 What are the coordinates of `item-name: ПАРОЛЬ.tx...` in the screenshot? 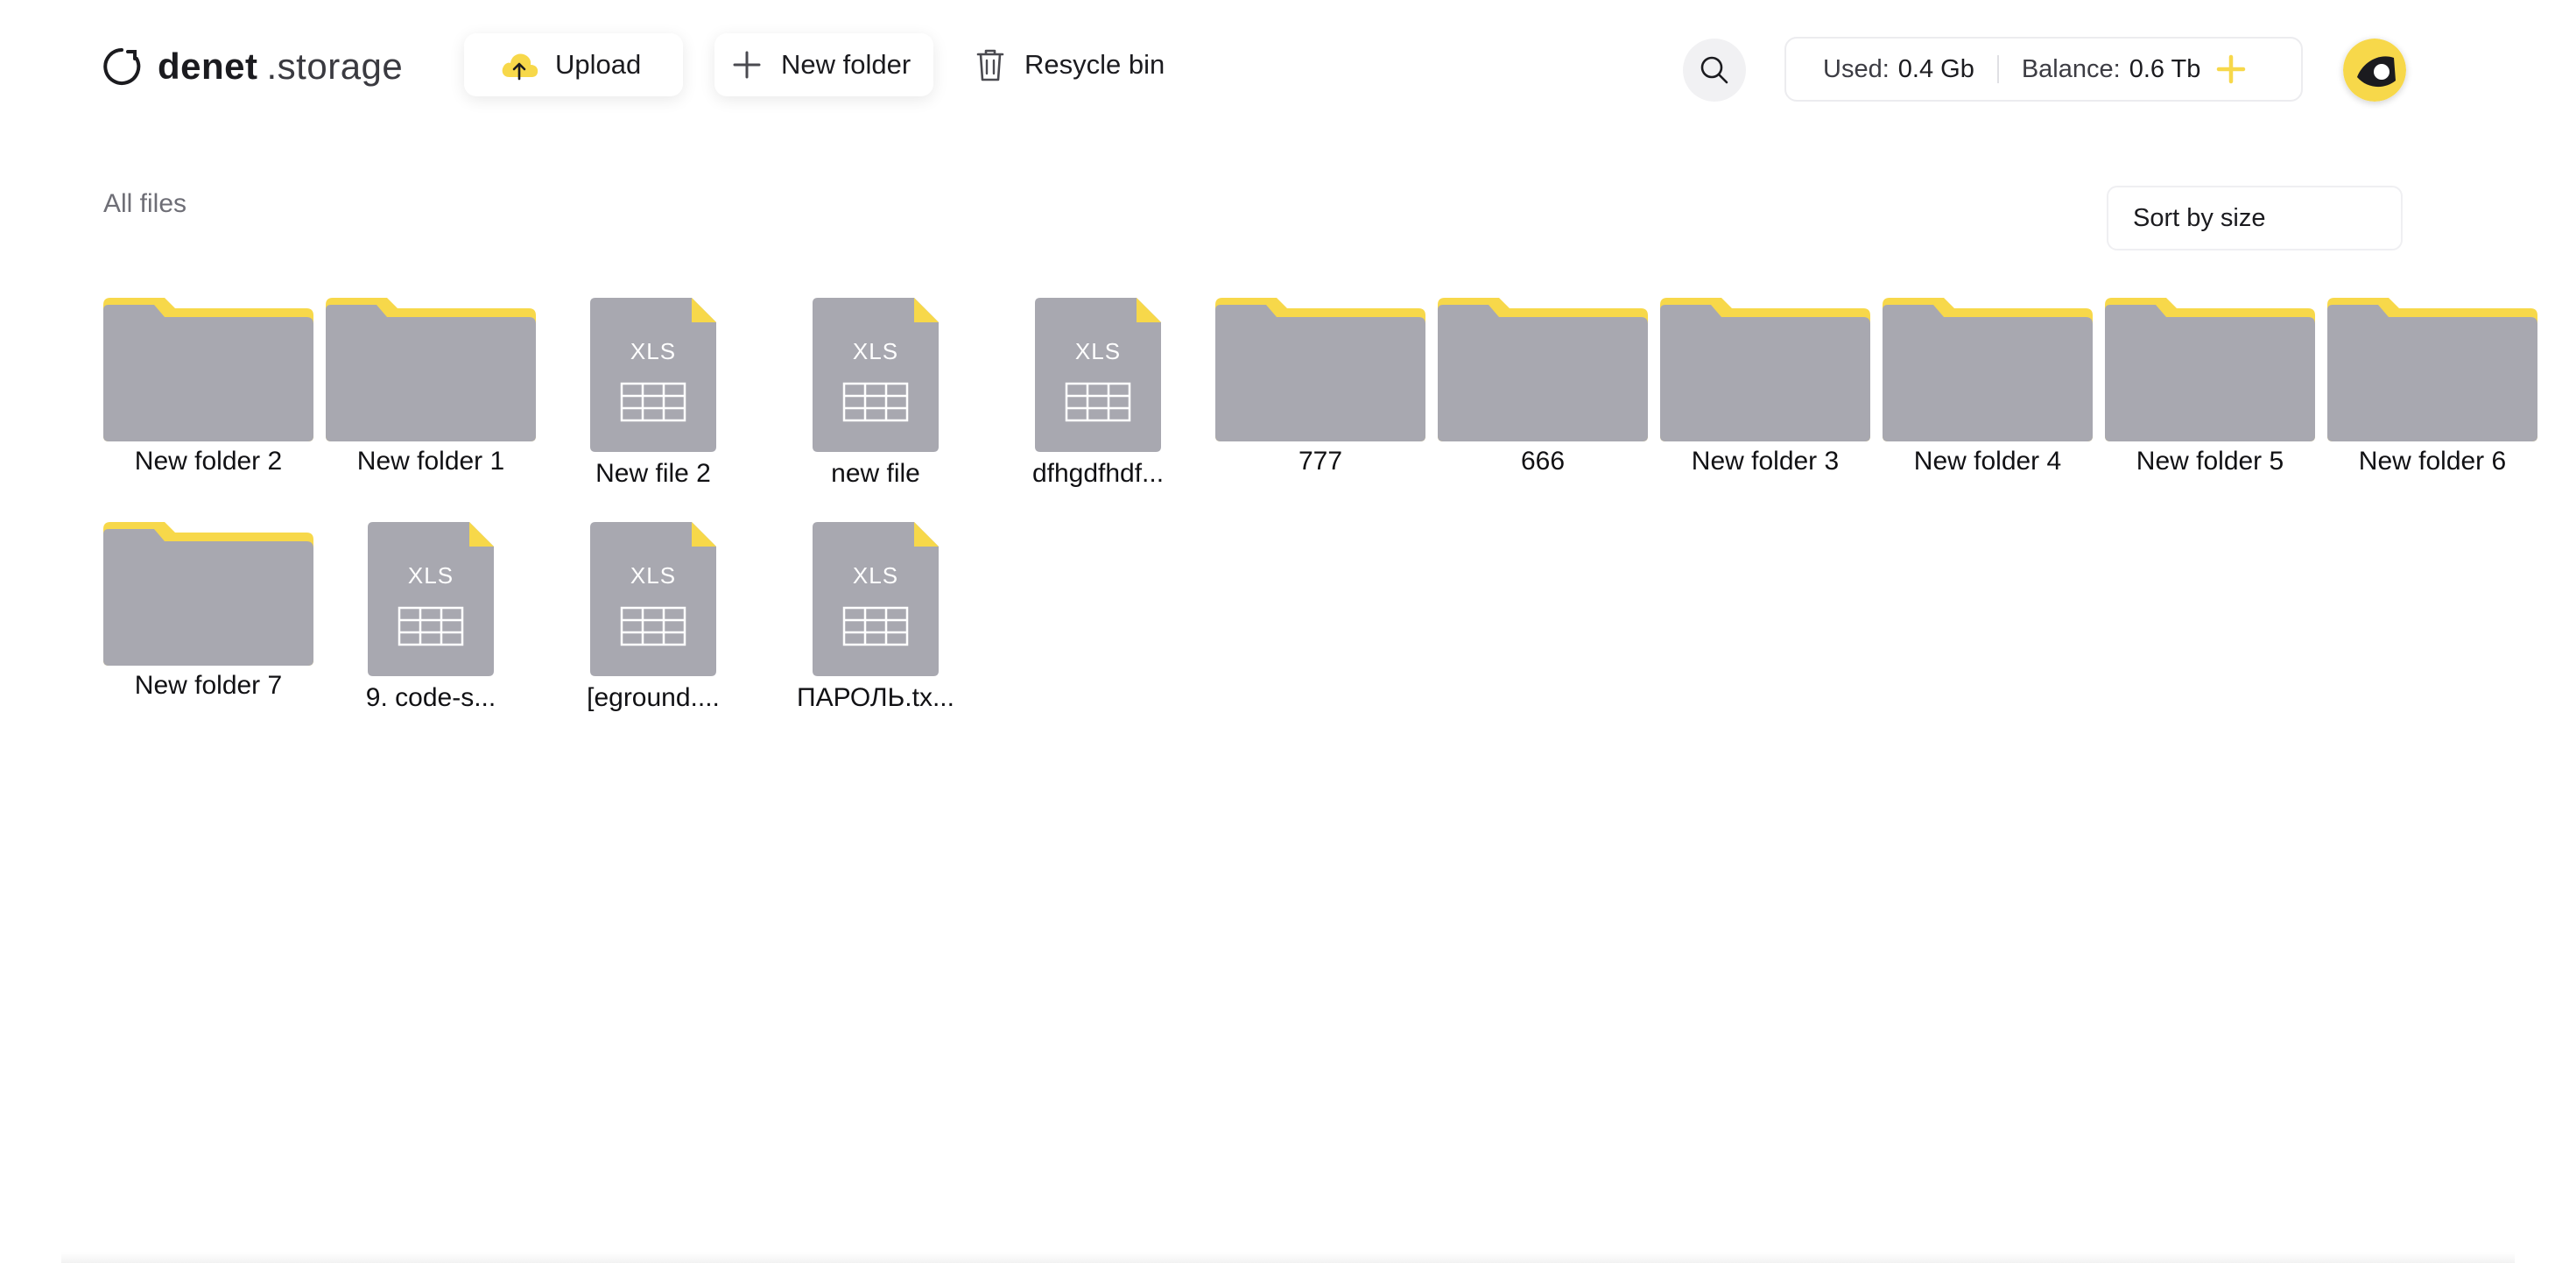 It's located at (875, 698).